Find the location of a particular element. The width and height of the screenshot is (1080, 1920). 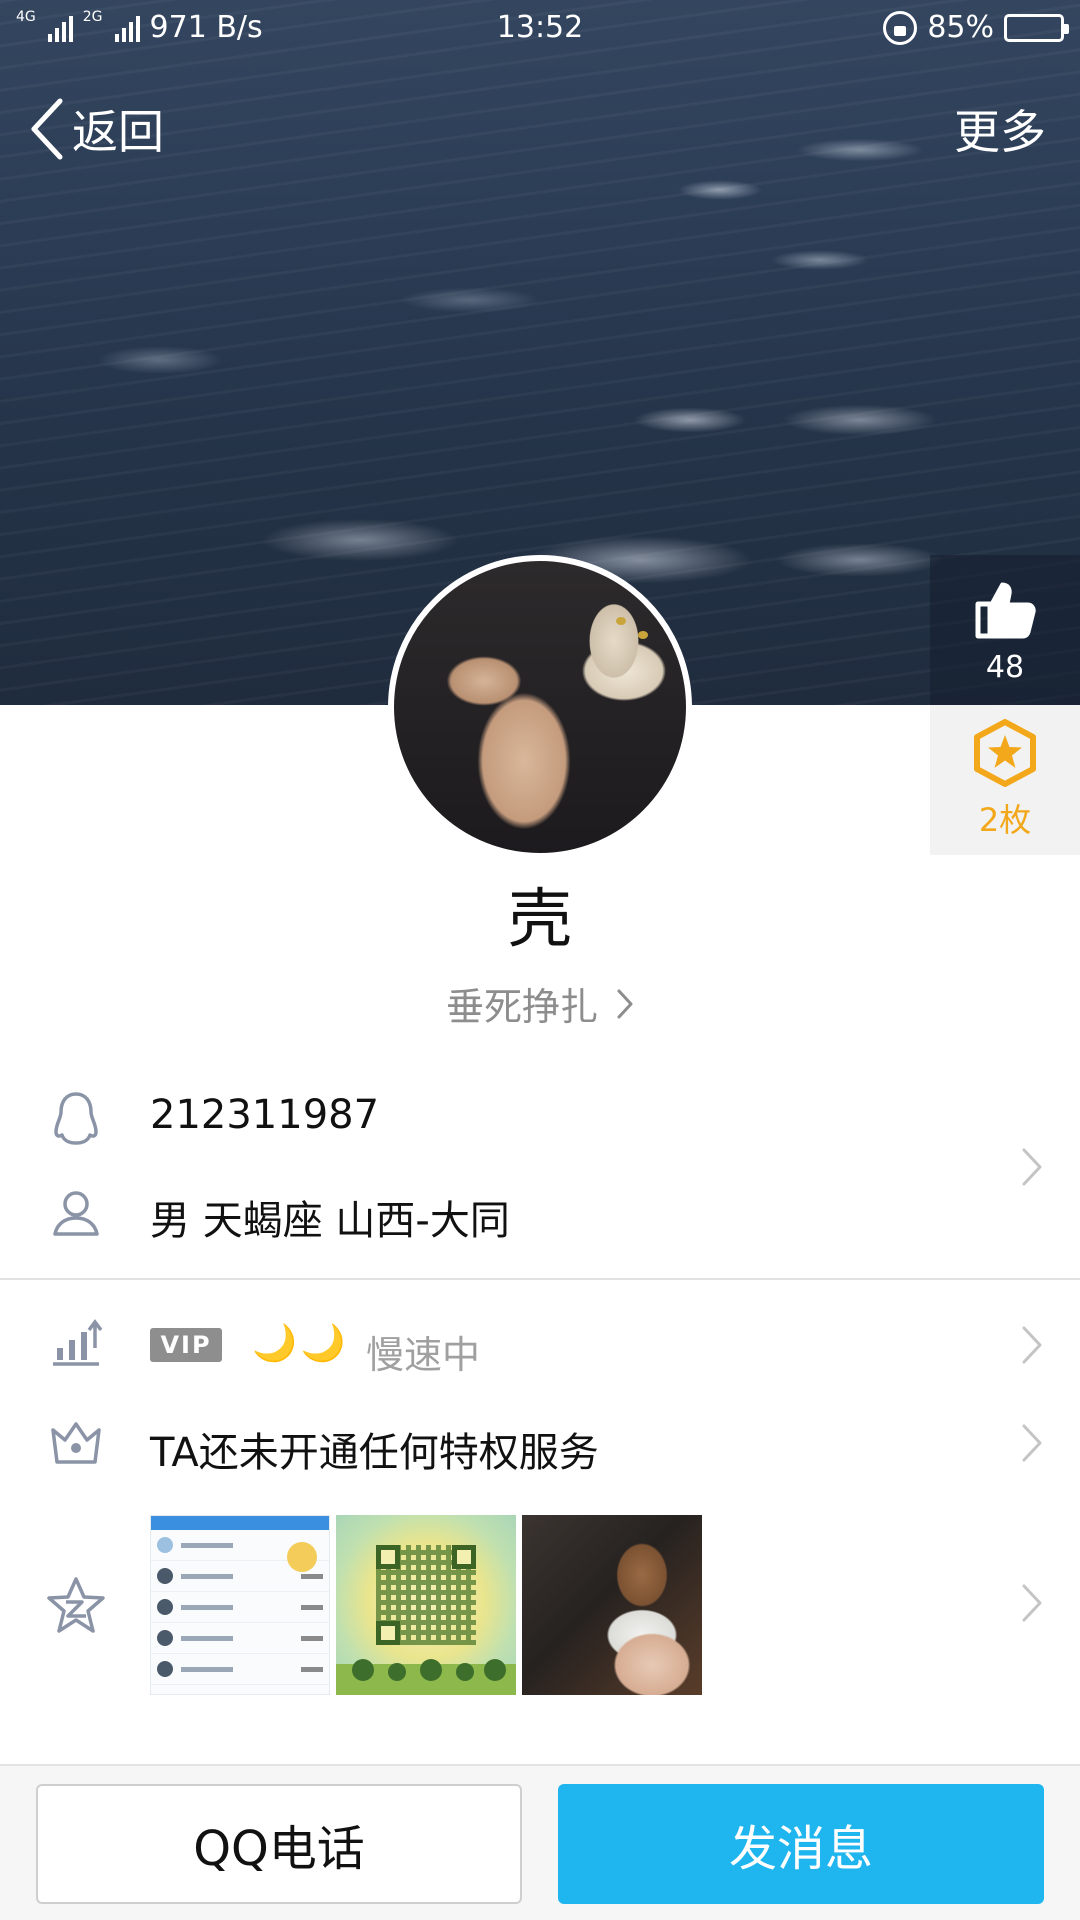

basic-info-row: 212311987 男 天蝎座 山西-大同 is located at coordinates (540, 1170).